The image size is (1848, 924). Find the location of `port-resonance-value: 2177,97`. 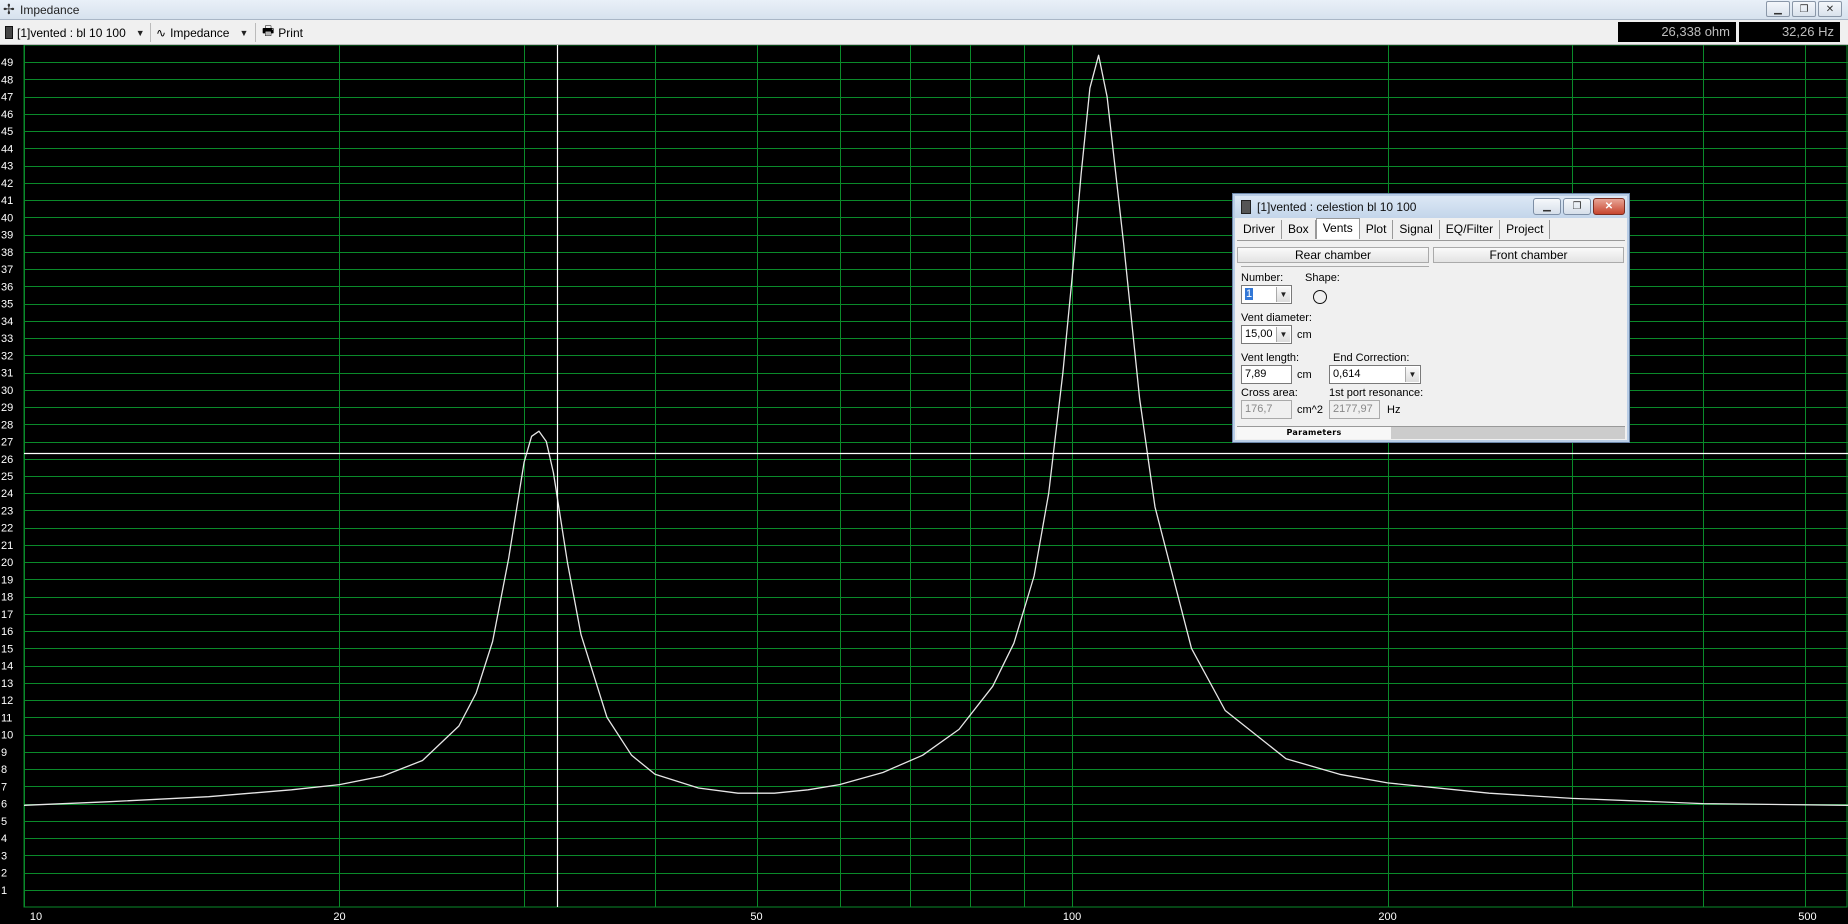

port-resonance-value: 2177,97 is located at coordinates (1354, 409).